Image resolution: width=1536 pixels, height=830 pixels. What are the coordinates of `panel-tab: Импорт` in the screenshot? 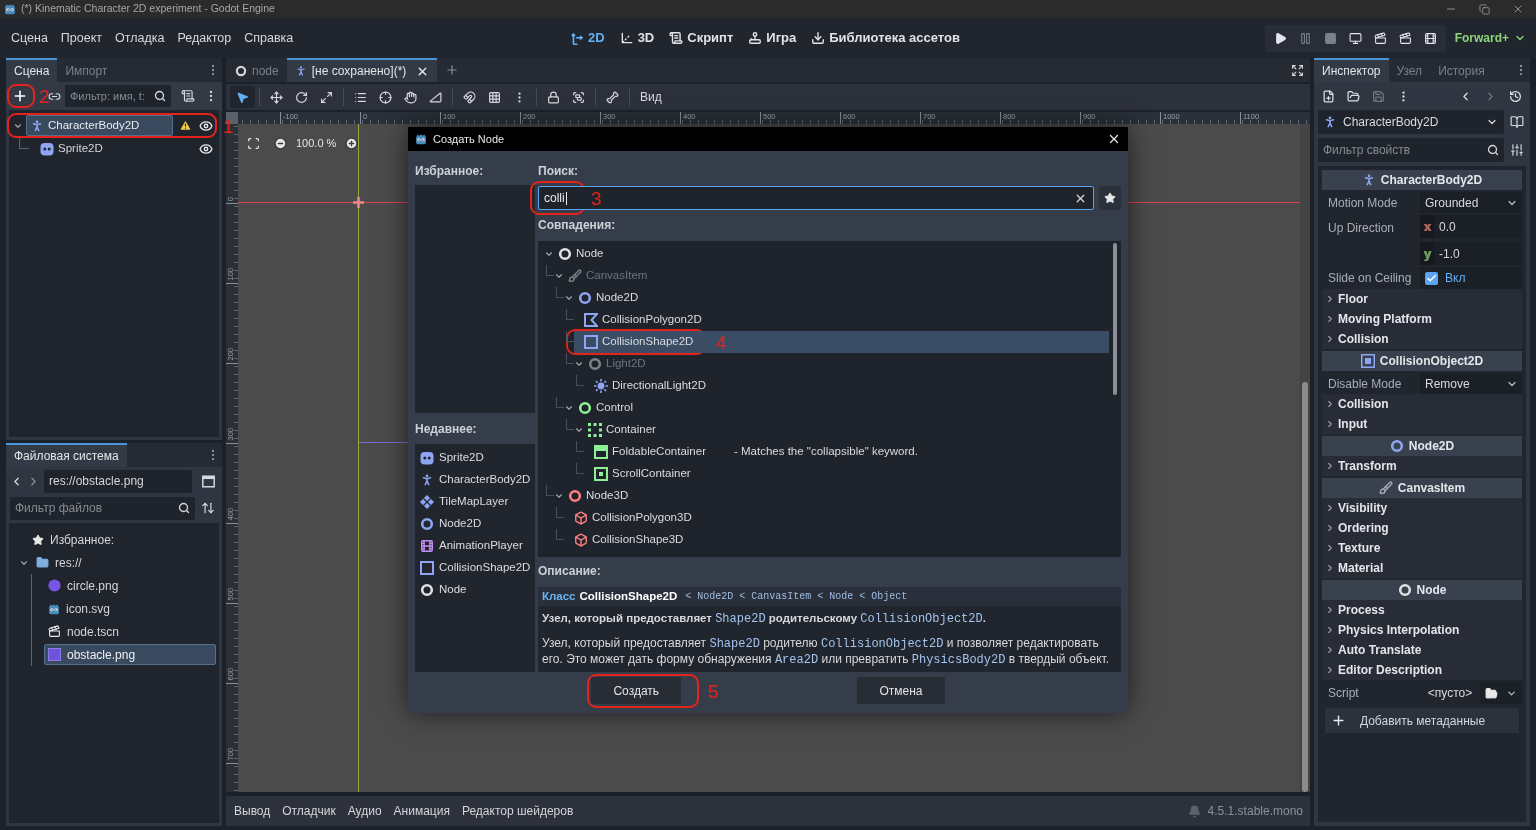 It's located at (86, 70).